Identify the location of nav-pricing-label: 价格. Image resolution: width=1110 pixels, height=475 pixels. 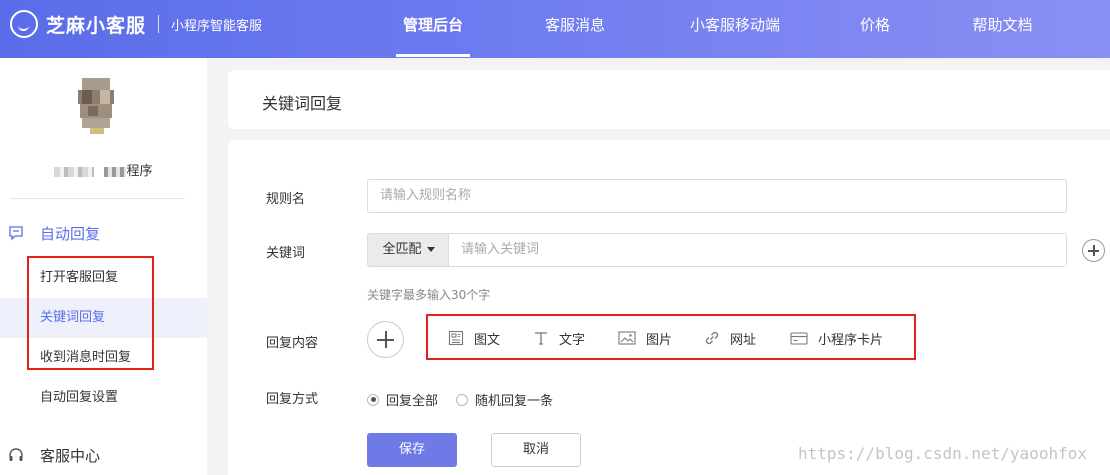
(874, 25).